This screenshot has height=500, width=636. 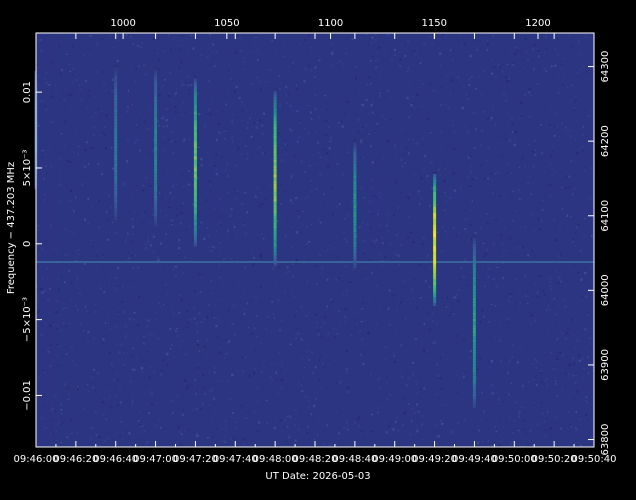 I want to click on x-tick-label: 09:48:00, so click(x=275, y=459).